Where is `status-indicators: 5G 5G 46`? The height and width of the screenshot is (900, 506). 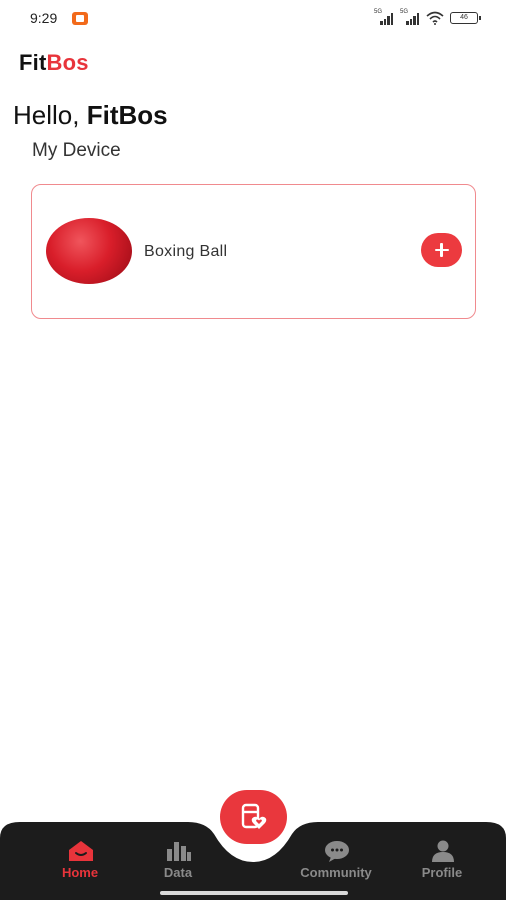
status-indicators: 5G 5G 46 is located at coordinates (427, 16).